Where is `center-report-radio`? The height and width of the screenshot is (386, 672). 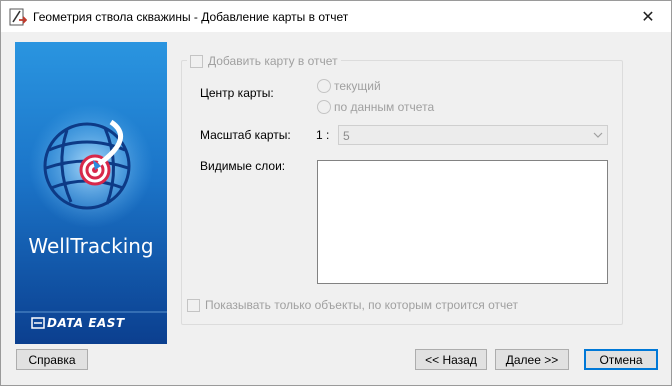 center-report-radio is located at coordinates (324, 107).